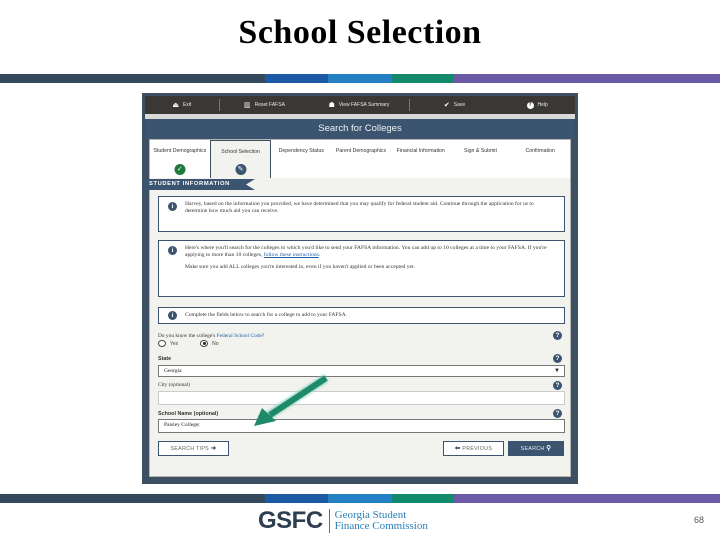 The width and height of the screenshot is (720, 540). I want to click on page-header: Search for Colleges, so click(360, 129).